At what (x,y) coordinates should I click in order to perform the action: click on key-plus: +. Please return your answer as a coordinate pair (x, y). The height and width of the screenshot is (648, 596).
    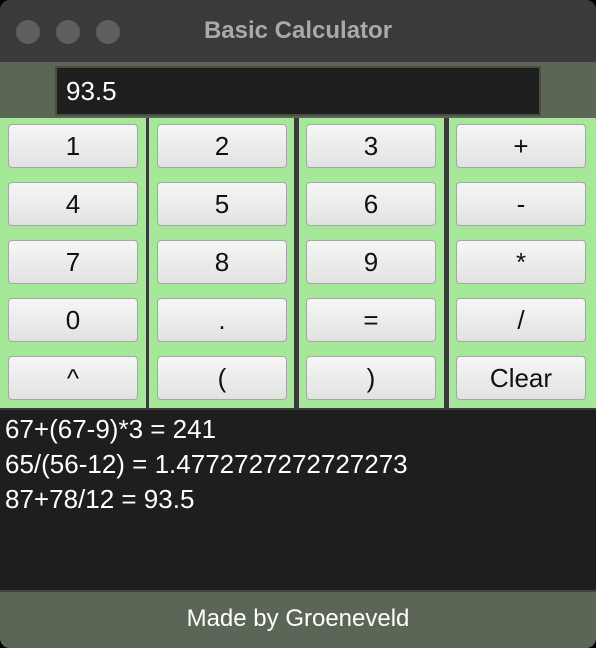
    Looking at the image, I should click on (521, 146).